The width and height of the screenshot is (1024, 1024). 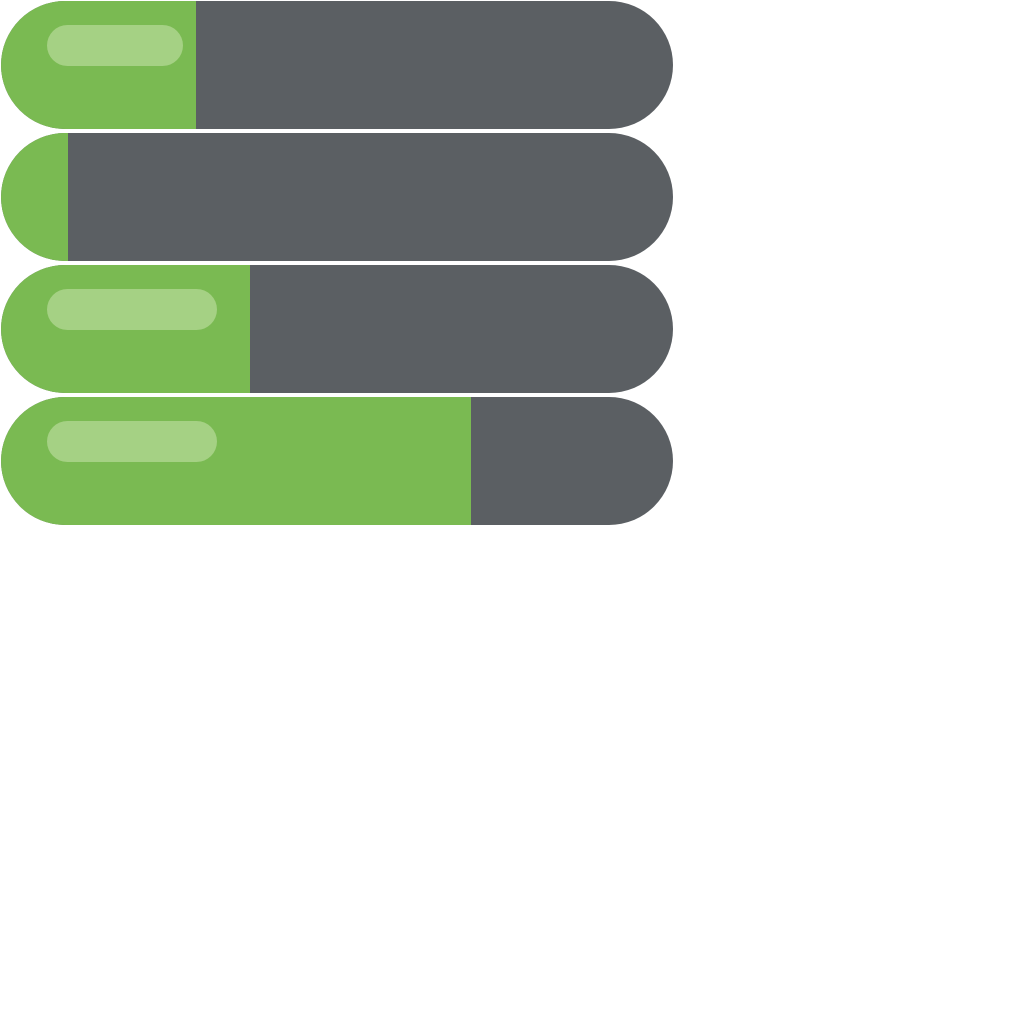 I want to click on progress-bar-2-fill, so click(x=34, y=197).